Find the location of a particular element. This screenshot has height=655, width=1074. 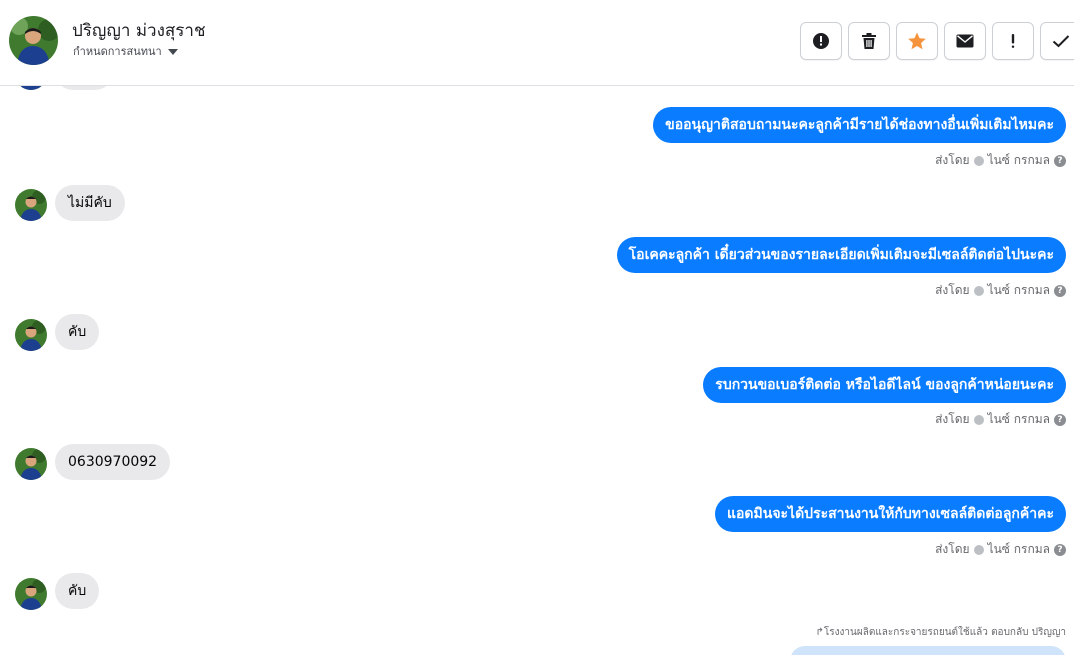

message-bubble-partial is located at coordinates (84, 88).